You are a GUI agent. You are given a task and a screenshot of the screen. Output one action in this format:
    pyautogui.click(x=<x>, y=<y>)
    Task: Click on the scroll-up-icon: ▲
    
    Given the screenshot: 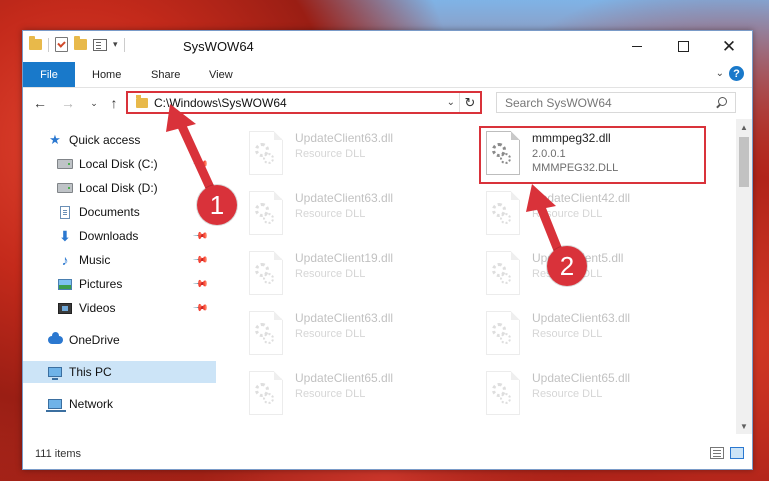 What is the action you would take?
    pyautogui.click(x=744, y=127)
    